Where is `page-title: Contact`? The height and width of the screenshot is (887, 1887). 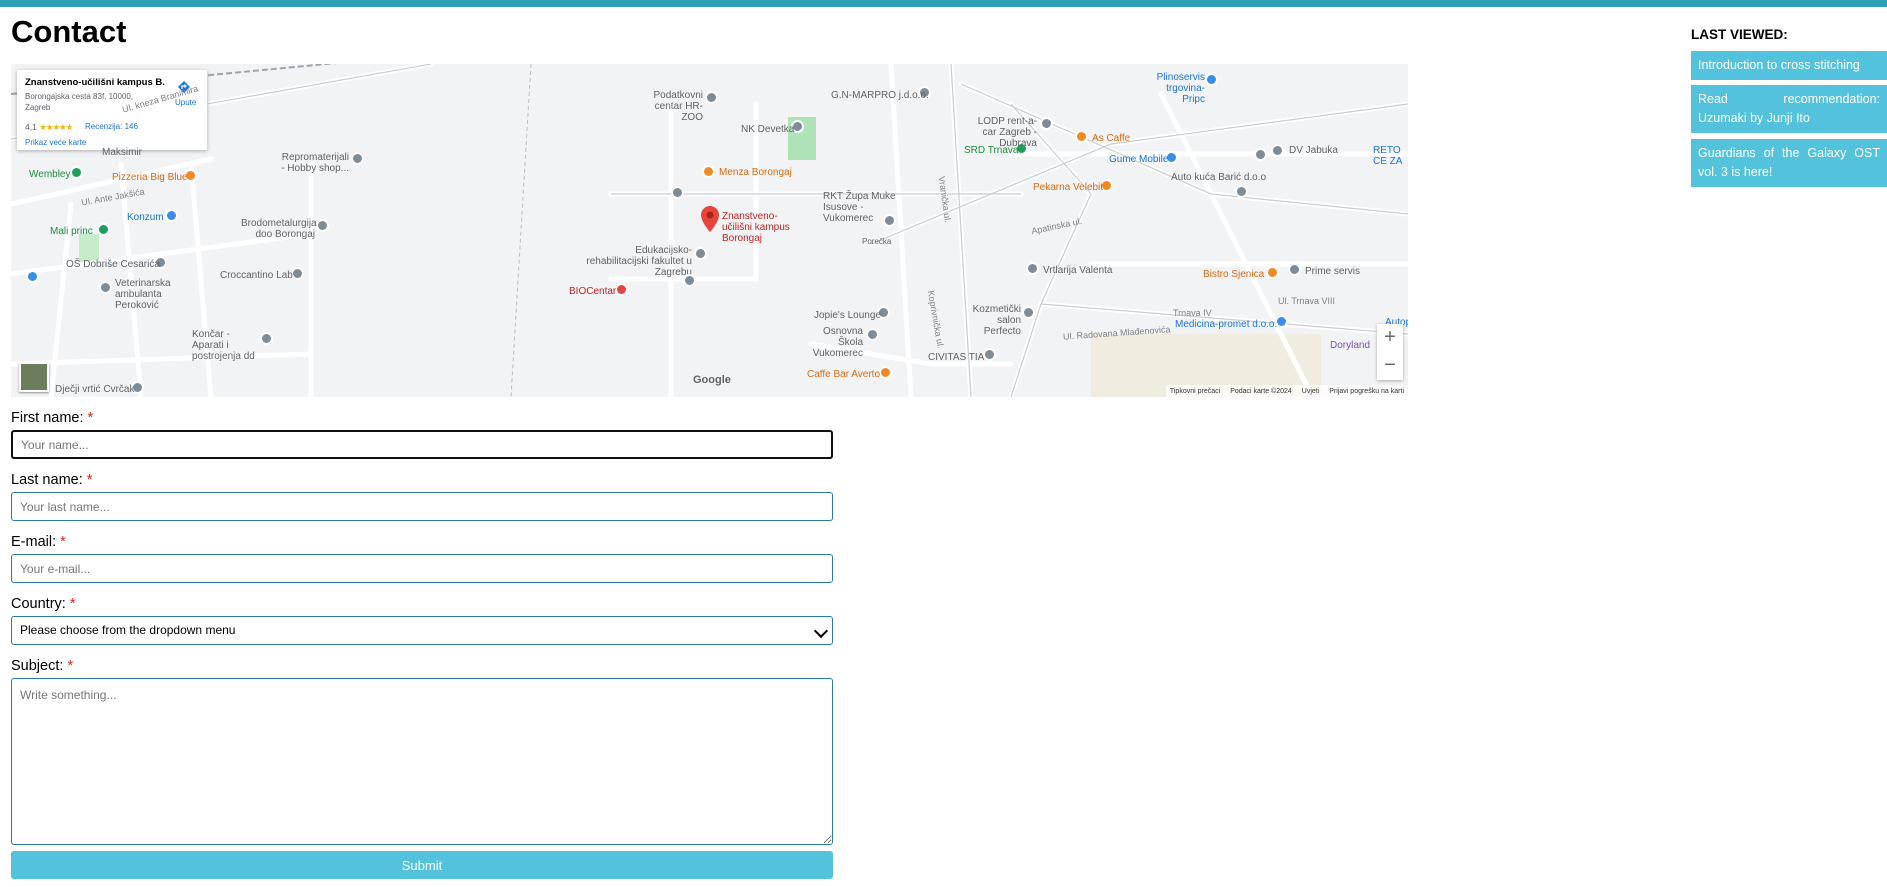
page-title: Contact is located at coordinates (69, 31).